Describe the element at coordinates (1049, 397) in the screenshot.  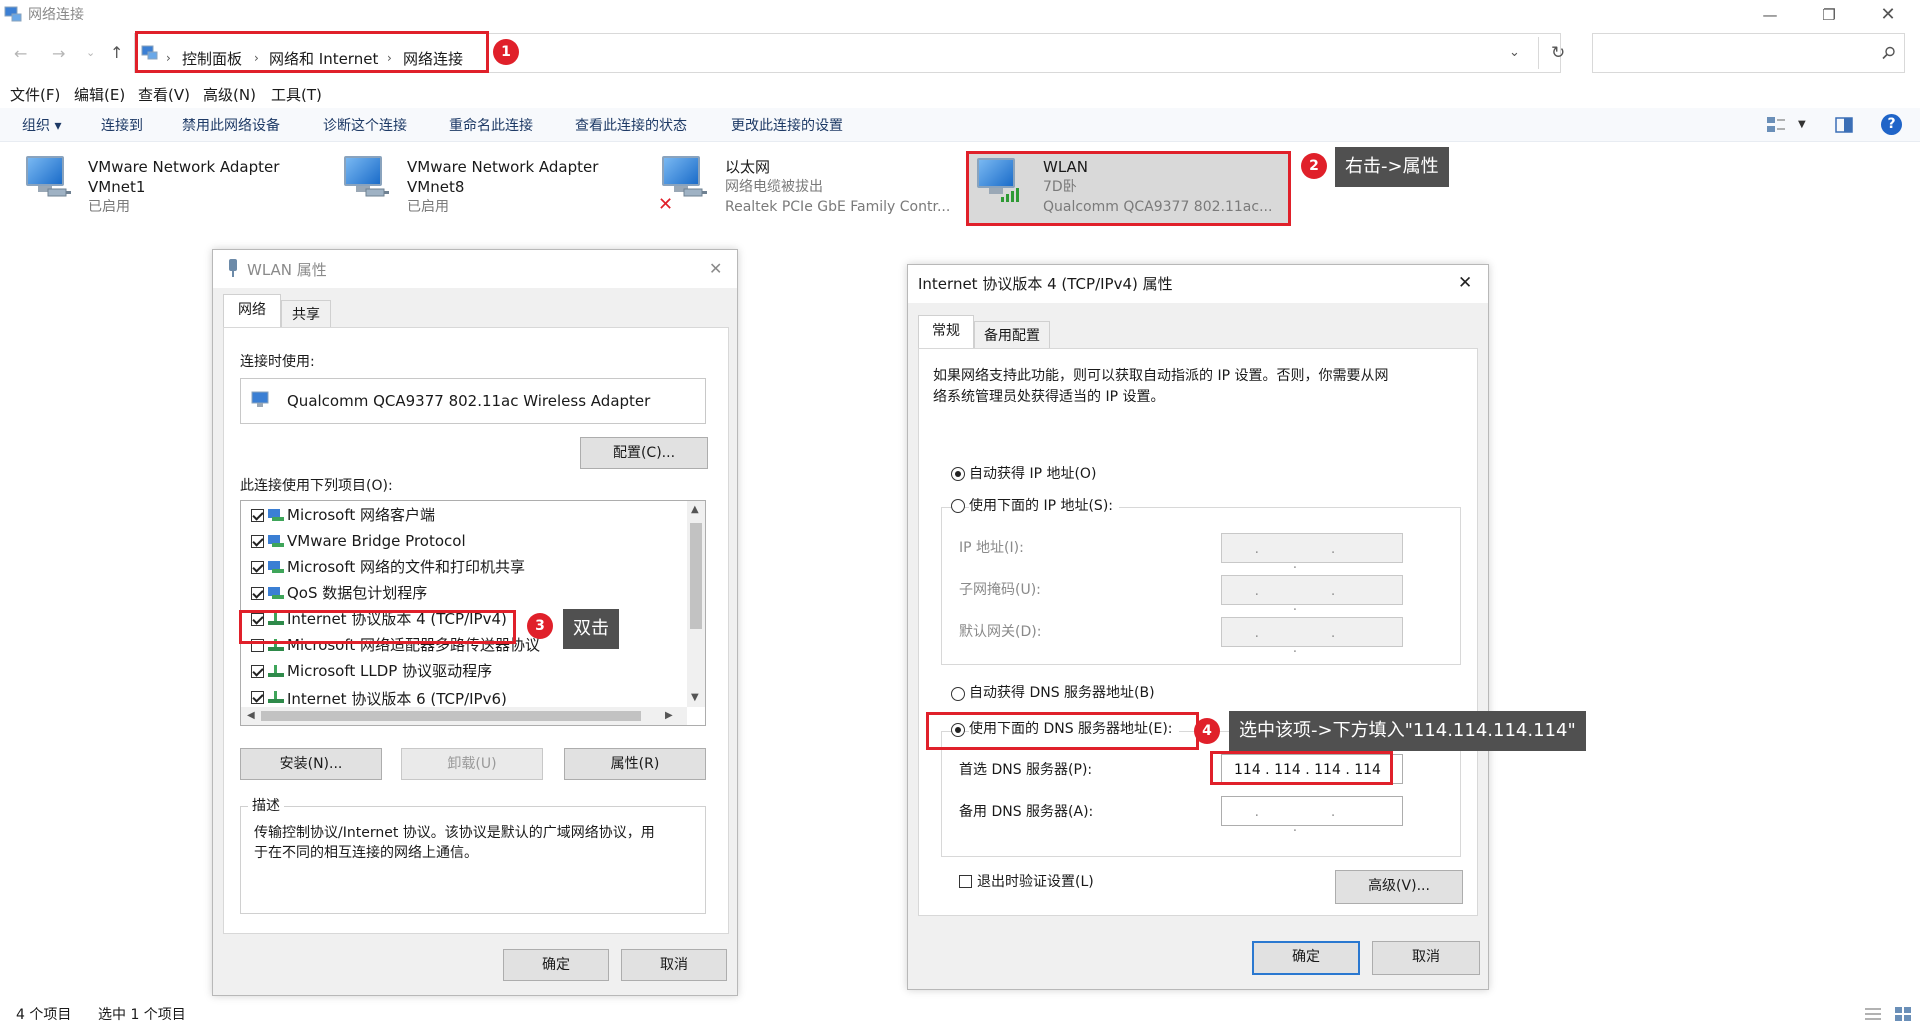
I see `intro-text-2: 络系统管理员处获得适当的 IP 设置。` at that location.